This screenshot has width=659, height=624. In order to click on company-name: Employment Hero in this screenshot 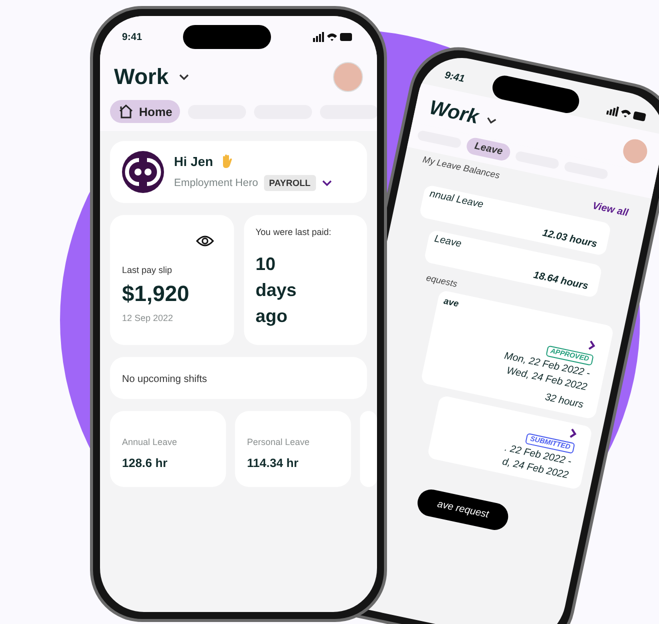, I will do `click(216, 183)`.